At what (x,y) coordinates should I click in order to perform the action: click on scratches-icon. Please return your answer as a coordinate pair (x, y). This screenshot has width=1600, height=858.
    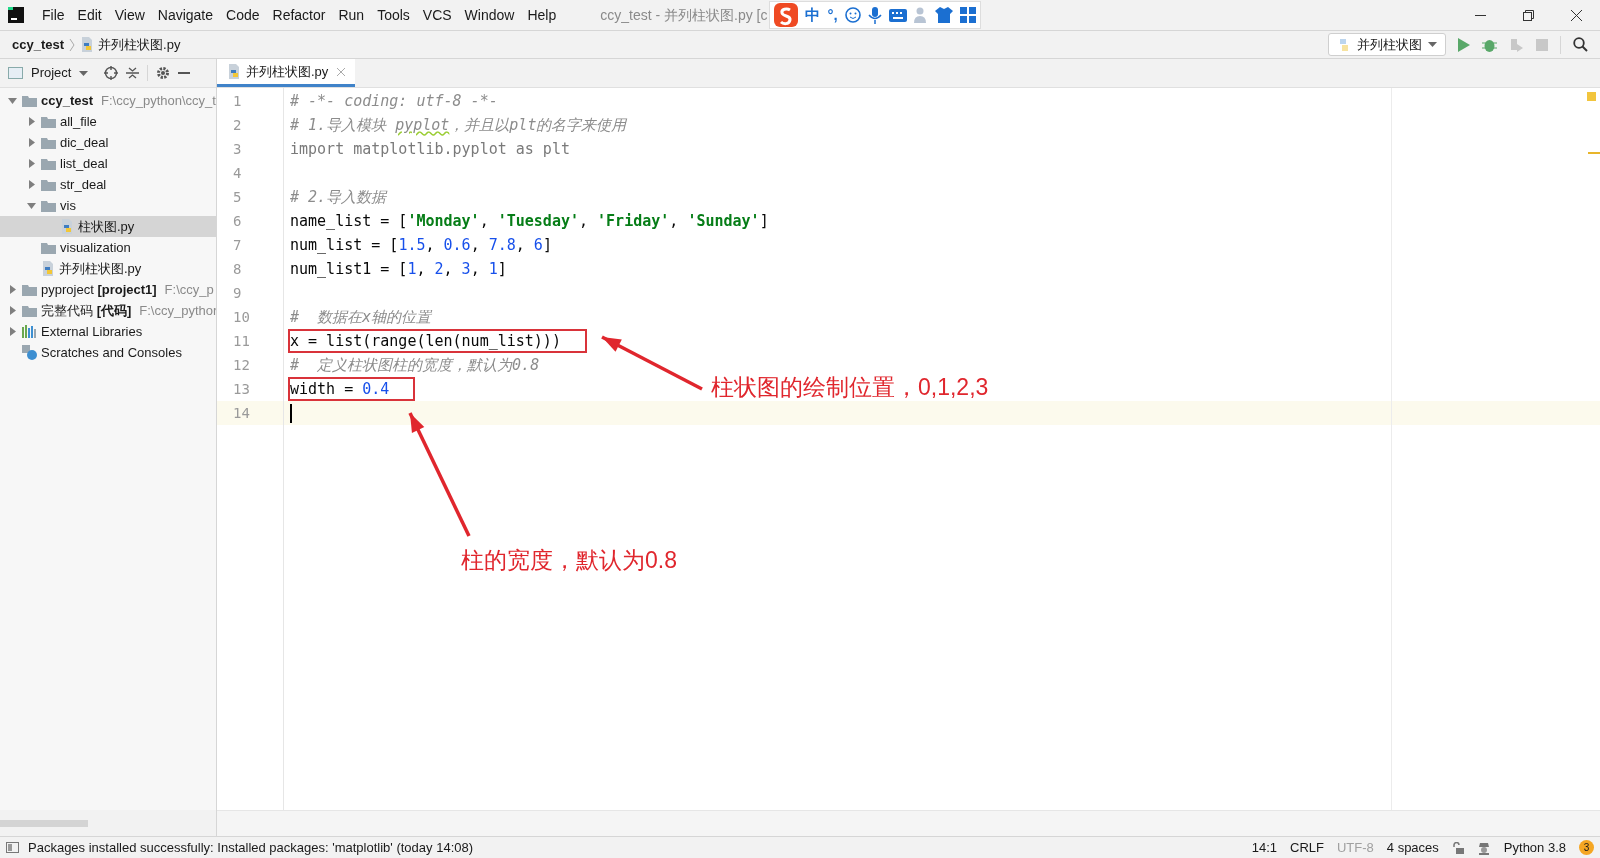
    Looking at the image, I should click on (29, 352).